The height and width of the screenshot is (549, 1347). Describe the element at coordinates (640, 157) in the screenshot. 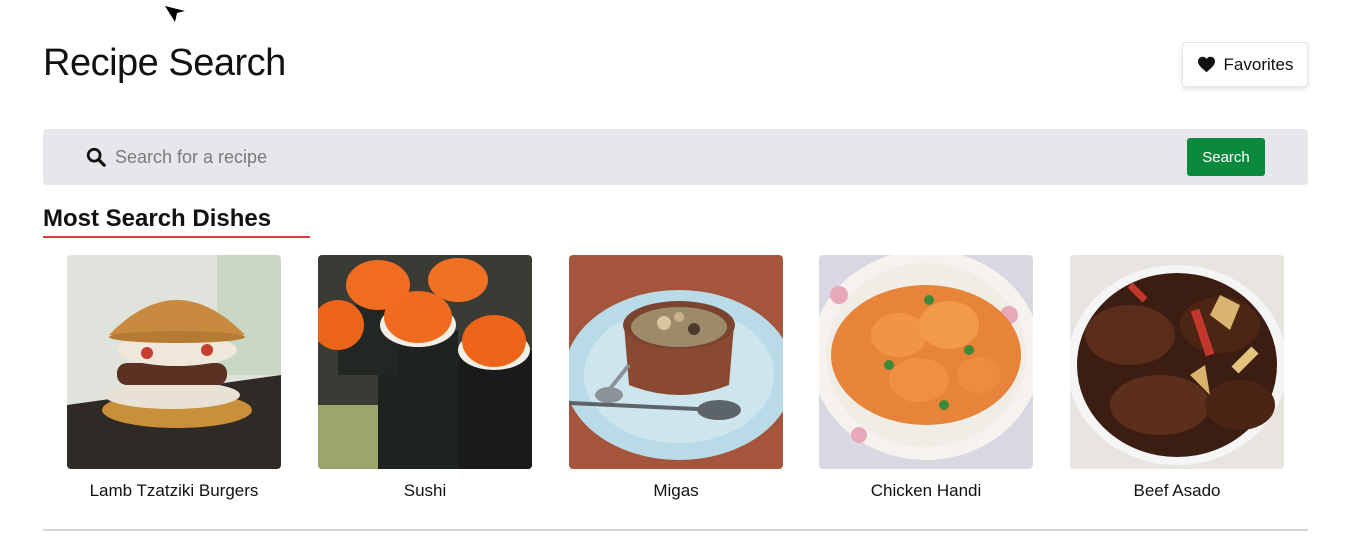

I see `search-input` at that location.